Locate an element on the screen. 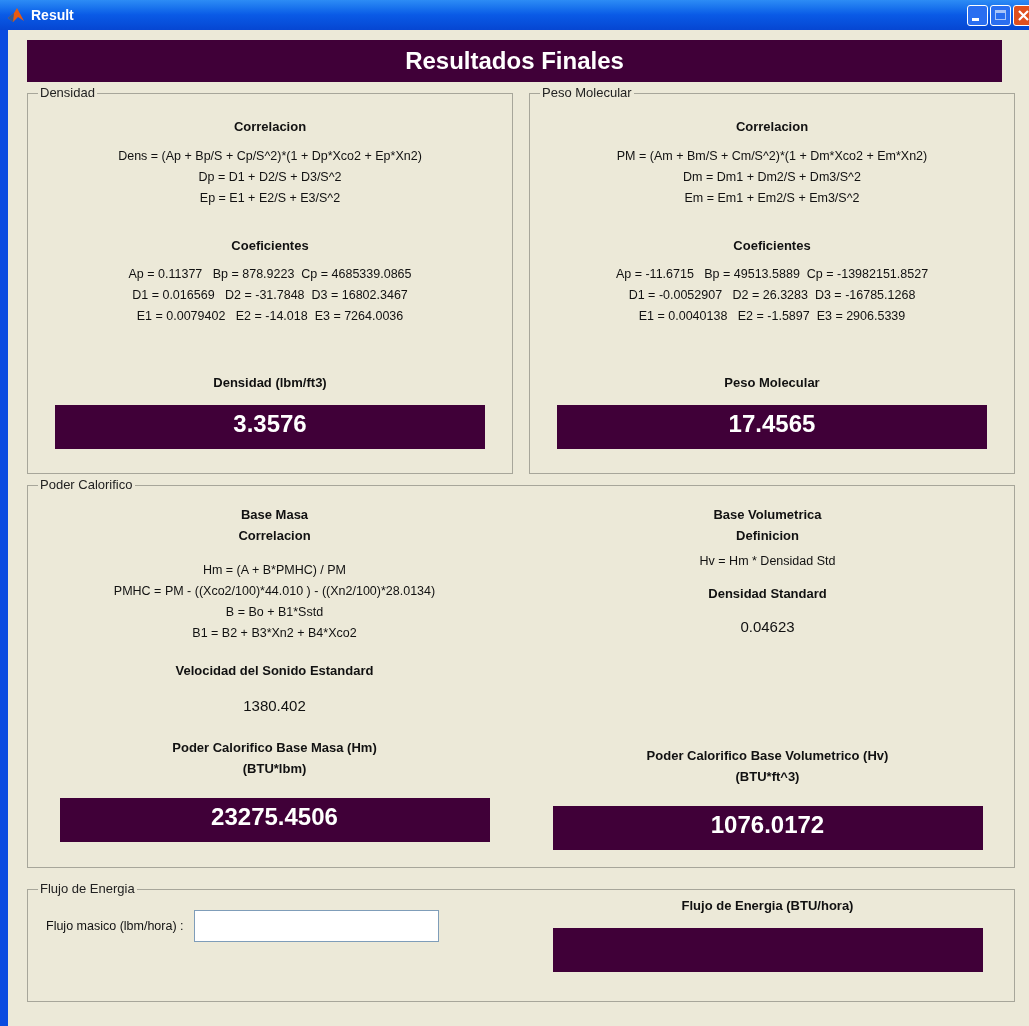 The width and height of the screenshot is (1029, 1026). formula-text: PMHC = PM - ((Xco2/100)*44.010 ) - ((Xn2/100)*28.0134) is located at coordinates (274, 591).